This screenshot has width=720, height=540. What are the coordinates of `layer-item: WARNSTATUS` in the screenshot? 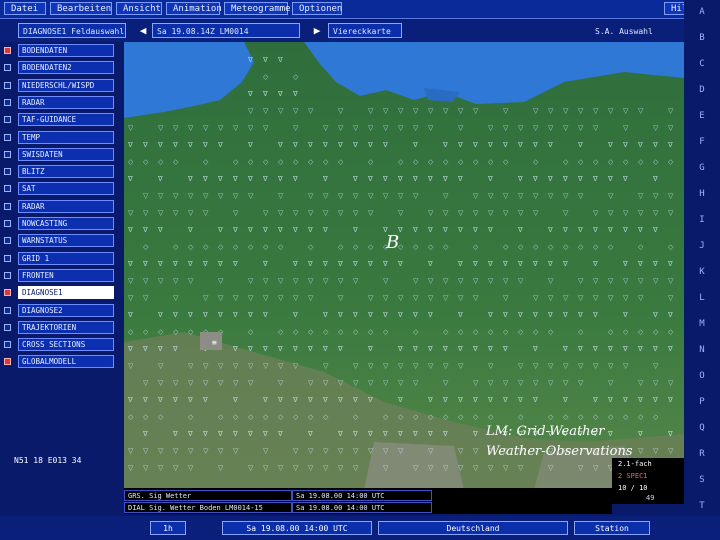 It's located at (62, 241).